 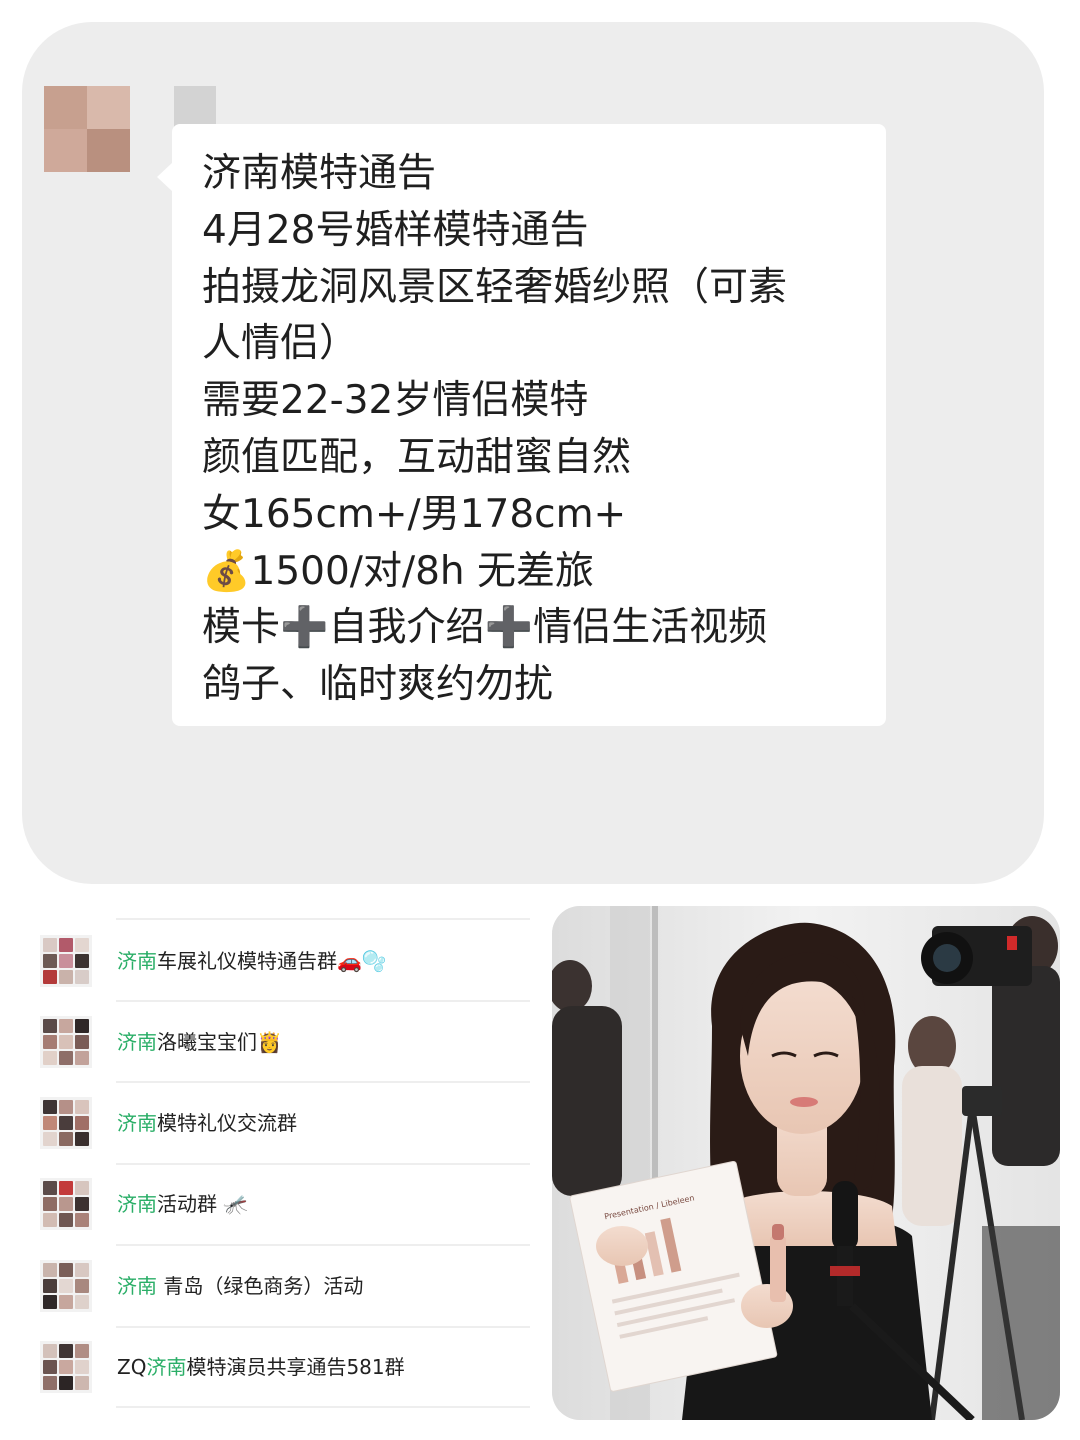 I want to click on message-line: 模卡➕自我介绍➕情侣生活视频, so click(x=485, y=628).